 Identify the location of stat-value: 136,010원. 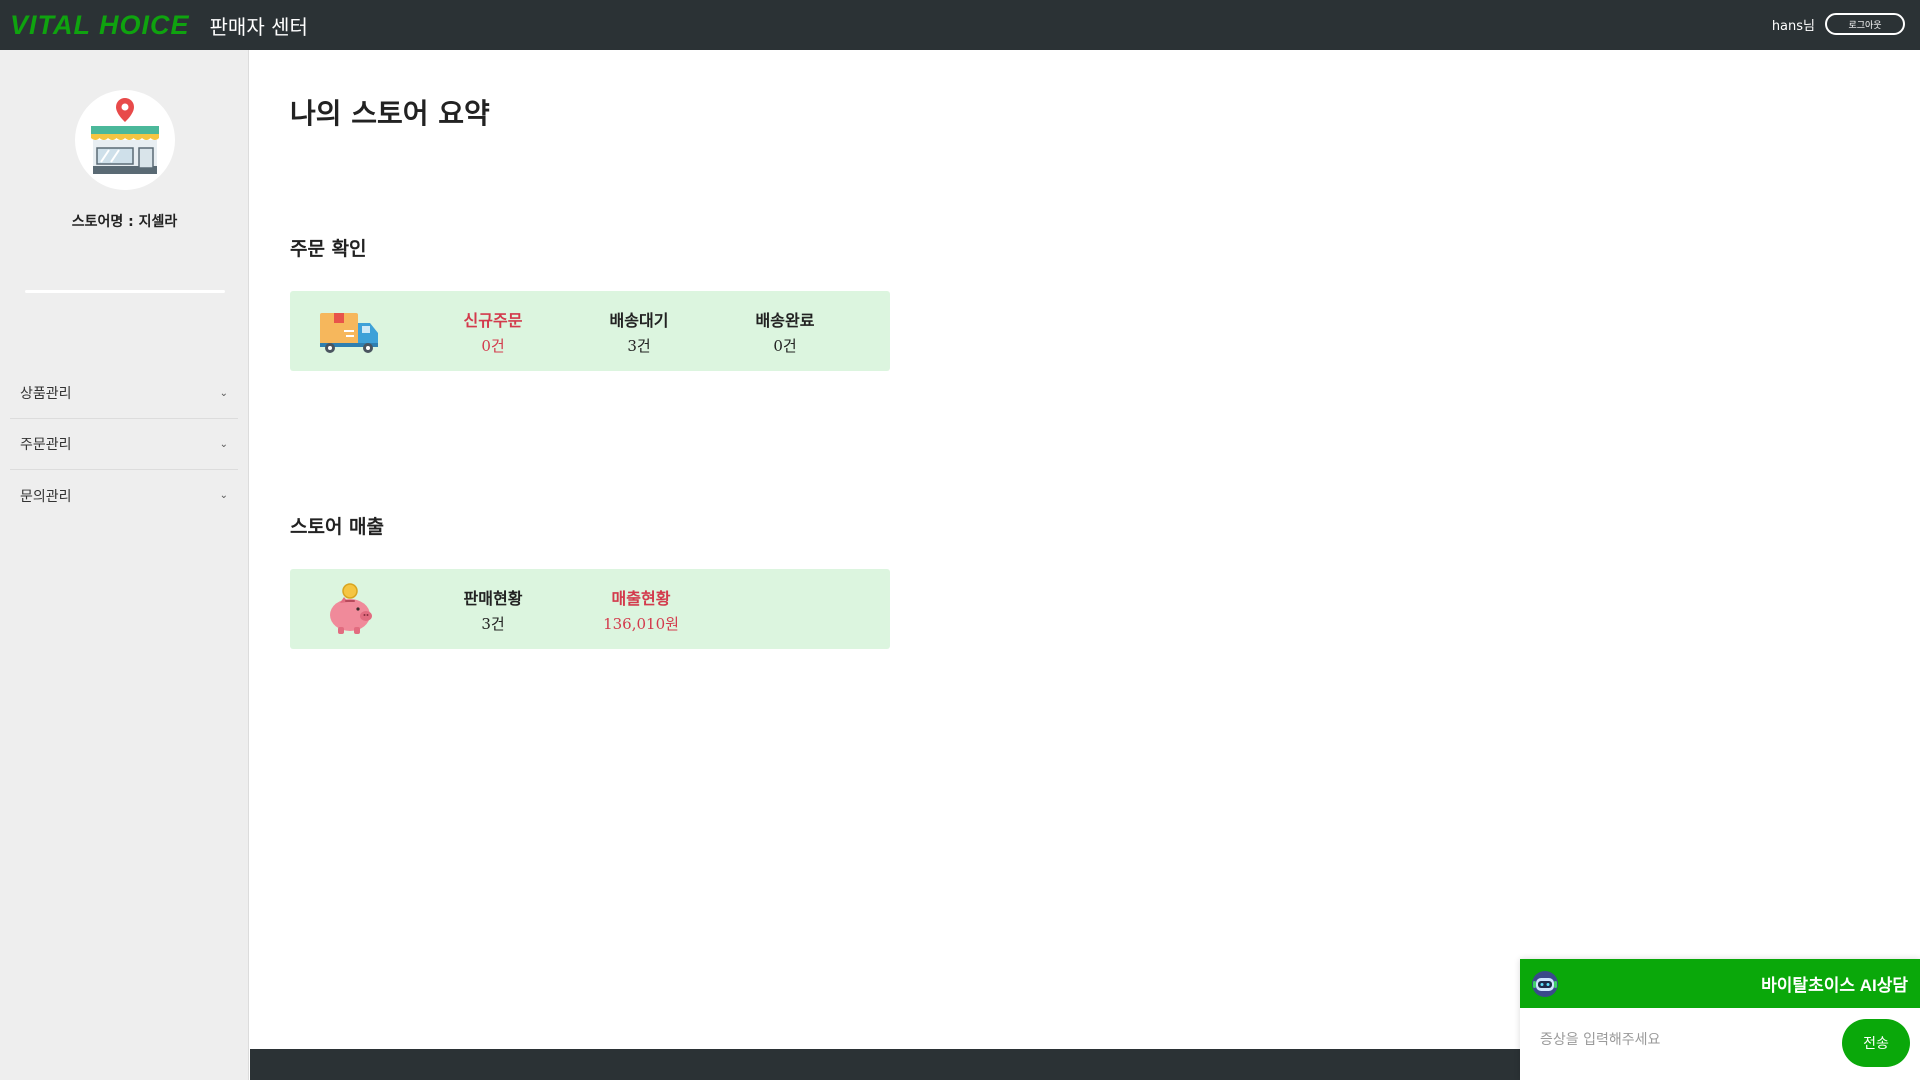
(641, 624).